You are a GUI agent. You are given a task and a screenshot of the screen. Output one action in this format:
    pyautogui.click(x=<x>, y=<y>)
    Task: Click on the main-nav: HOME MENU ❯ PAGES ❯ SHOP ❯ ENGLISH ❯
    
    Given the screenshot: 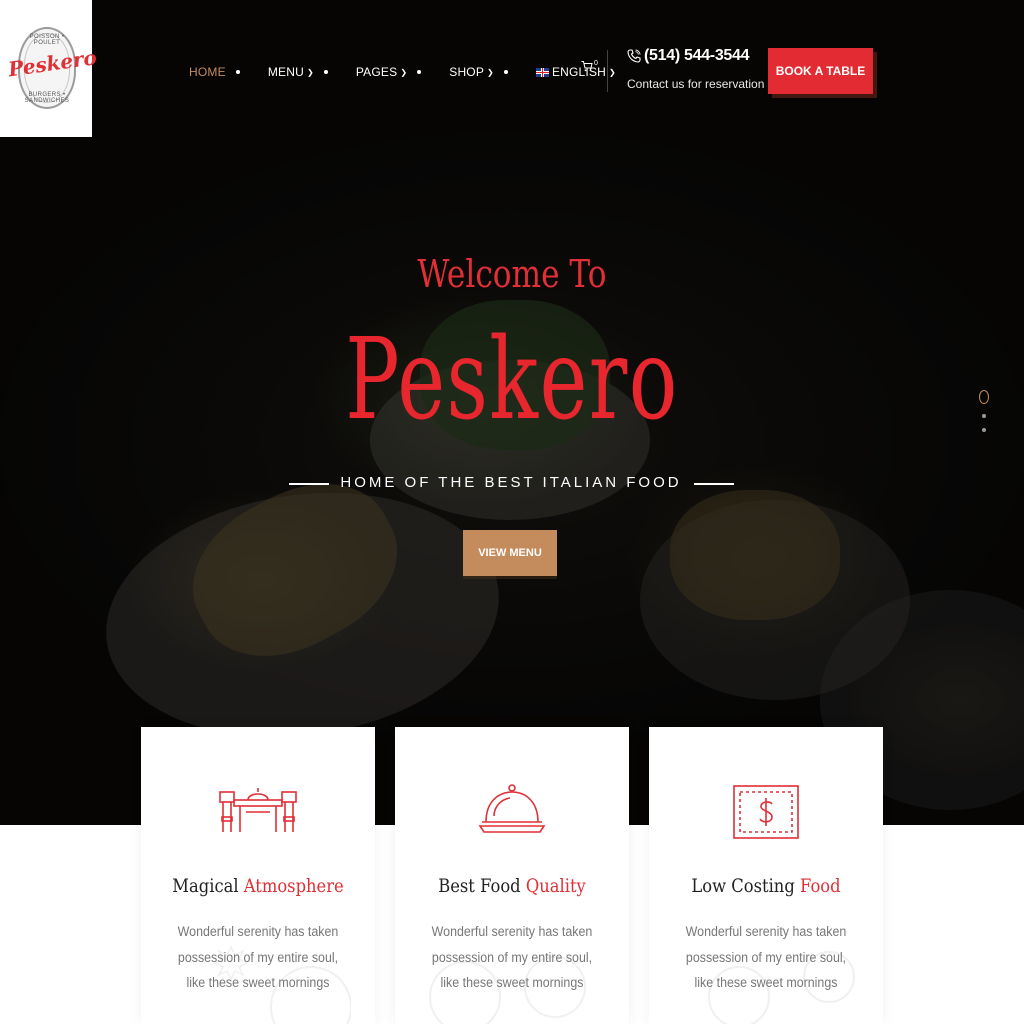 What is the action you would take?
    pyautogui.click(x=402, y=72)
    